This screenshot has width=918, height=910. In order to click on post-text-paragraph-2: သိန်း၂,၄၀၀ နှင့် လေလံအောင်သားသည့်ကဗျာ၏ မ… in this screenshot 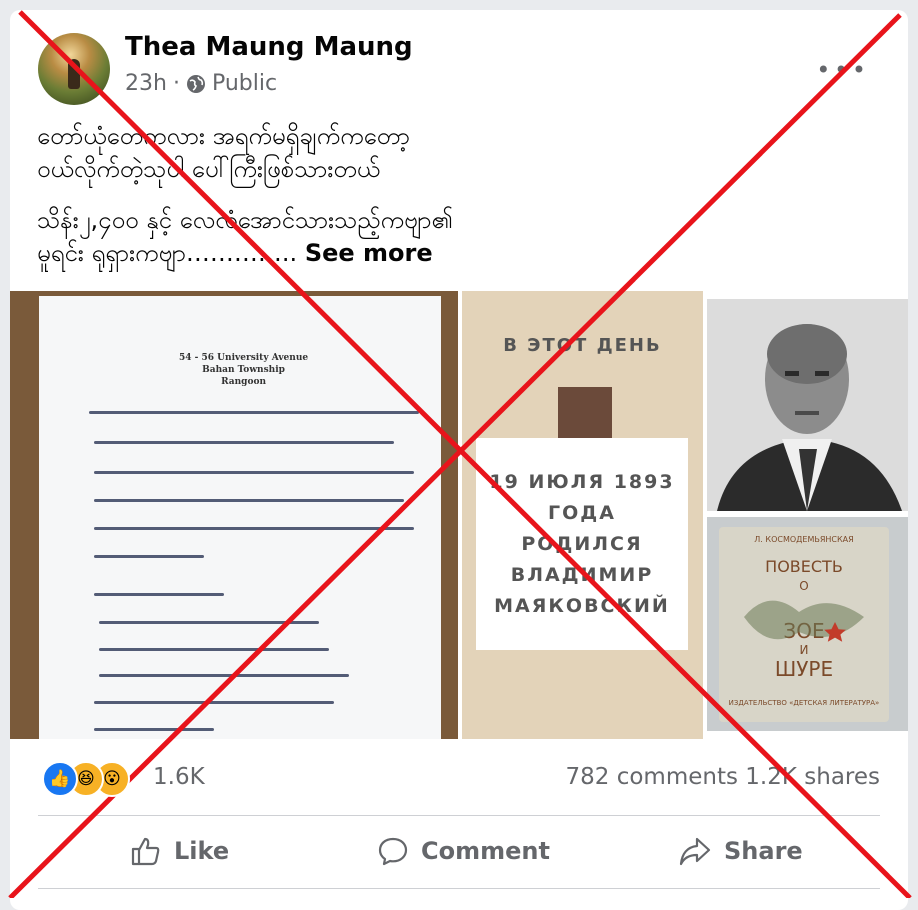, I will do `click(307, 237)`.